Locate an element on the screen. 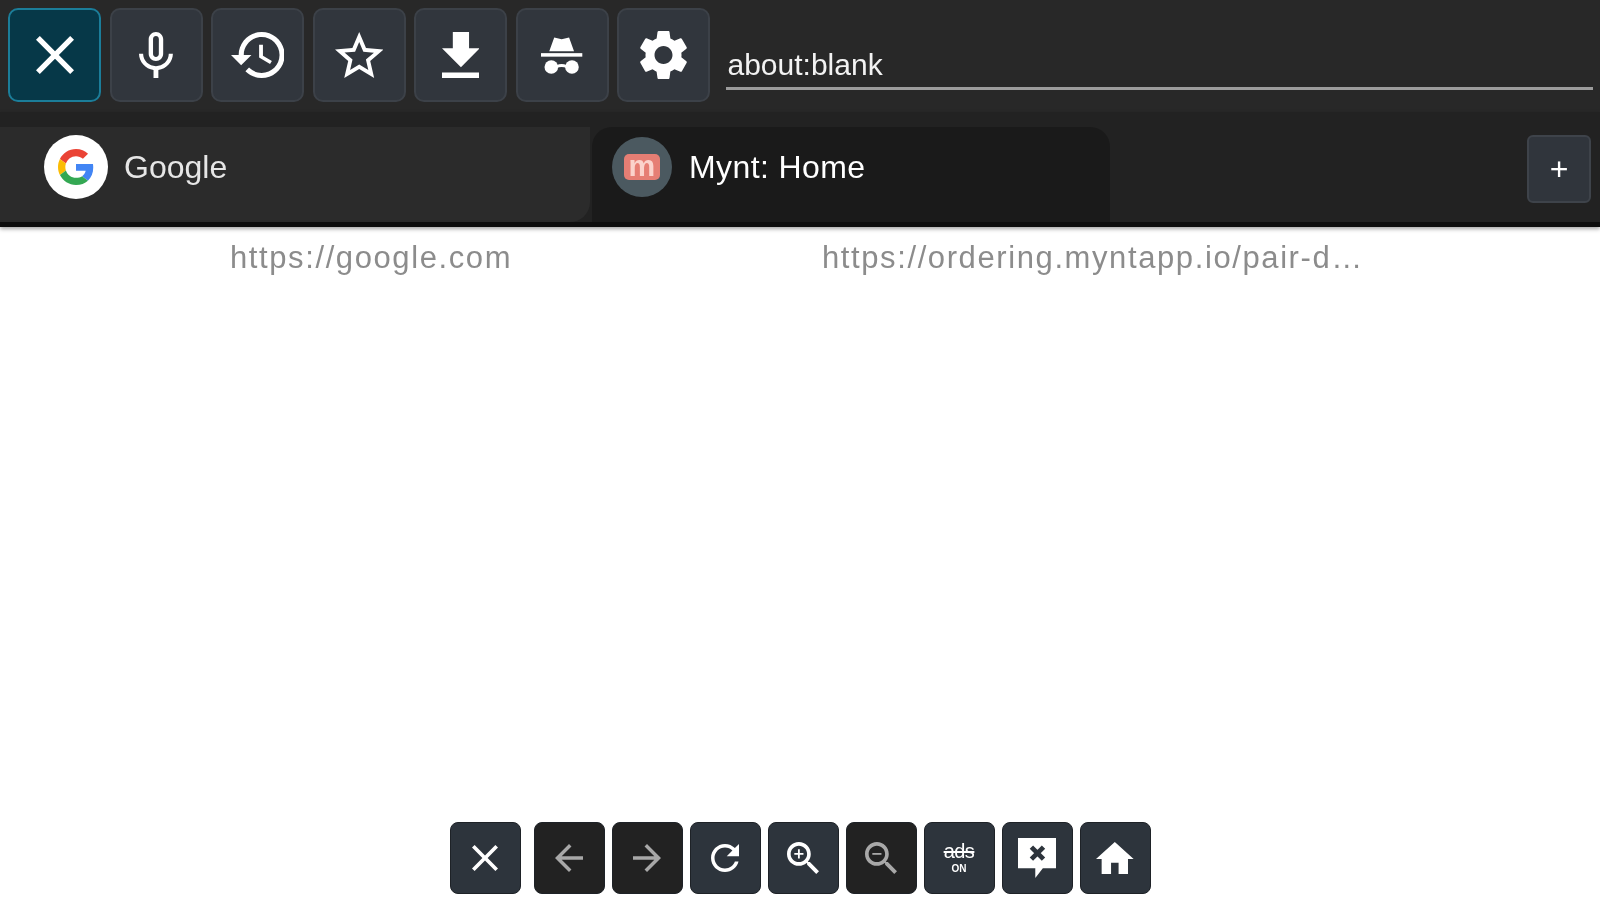 This screenshot has height=900, width=1600. hat-glasses-icon is located at coordinates (562, 55).